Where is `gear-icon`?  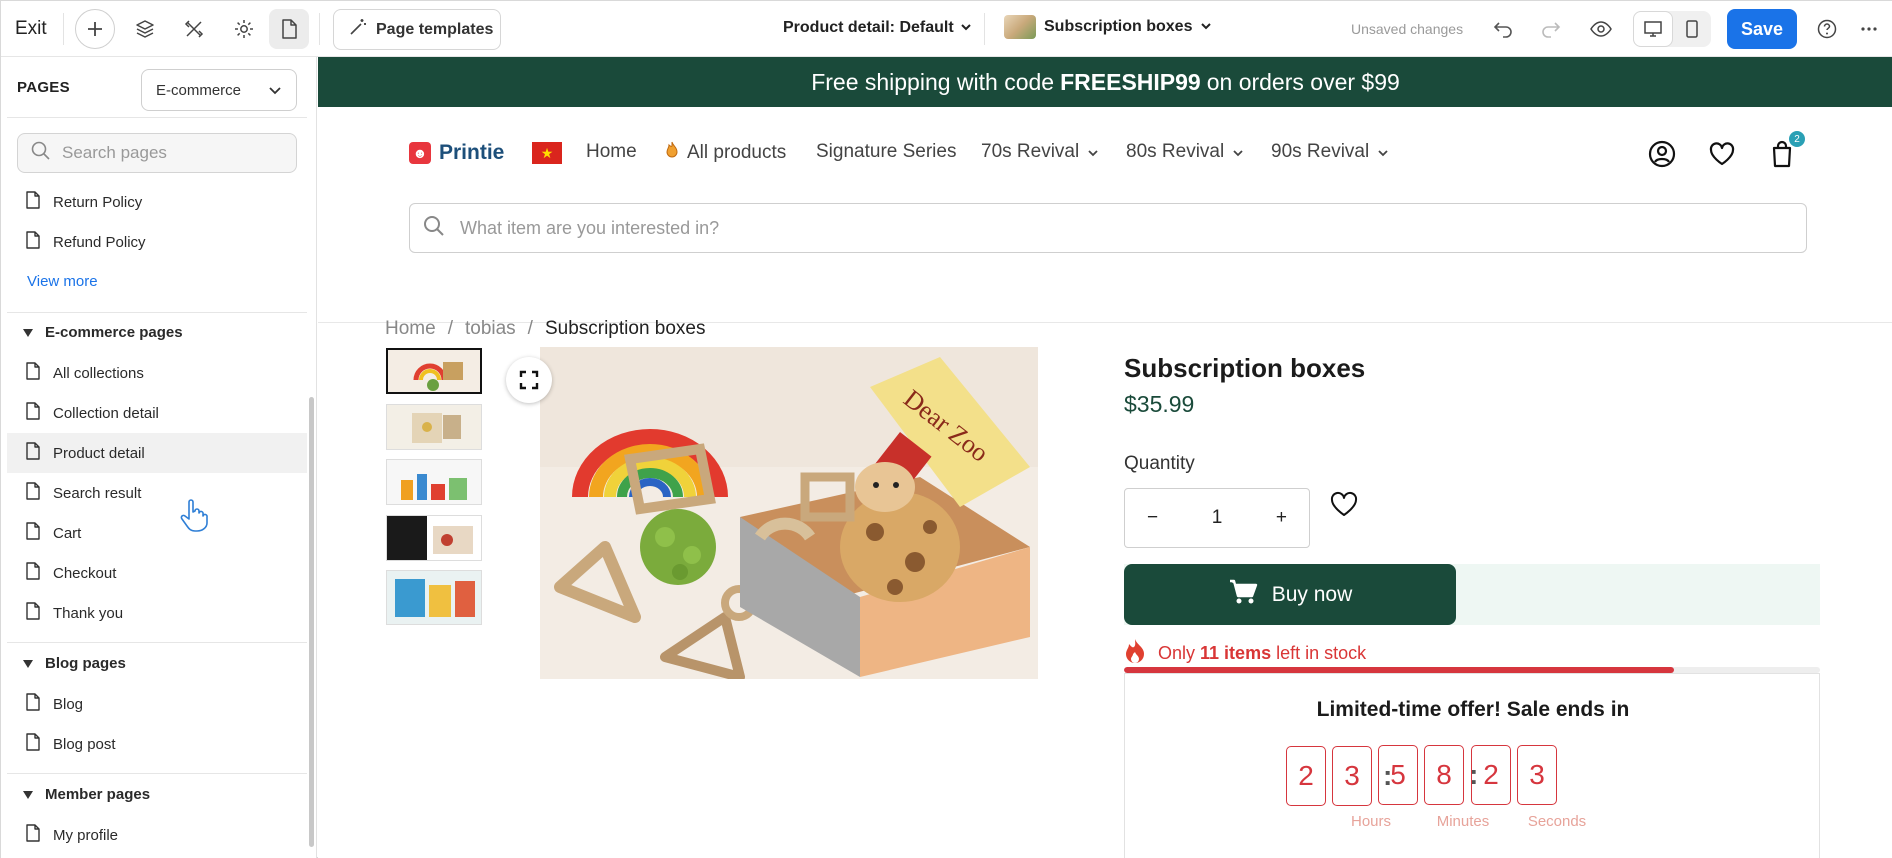
gear-icon is located at coordinates (244, 29).